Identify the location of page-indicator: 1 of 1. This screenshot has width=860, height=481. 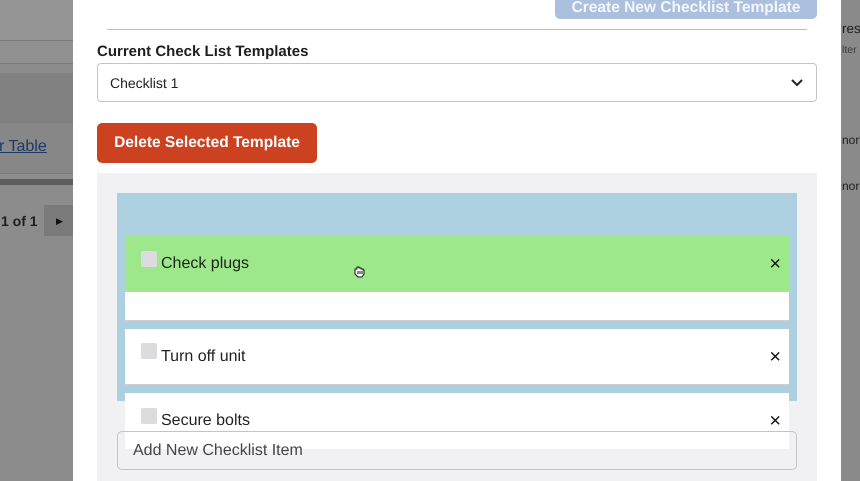
(20, 220).